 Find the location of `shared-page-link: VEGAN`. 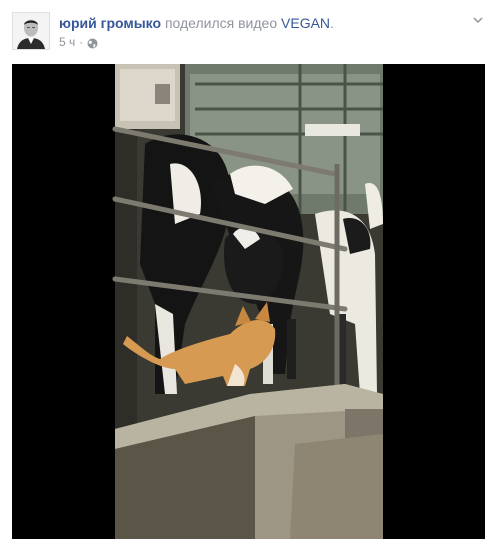

shared-page-link: VEGAN is located at coordinates (305, 23).